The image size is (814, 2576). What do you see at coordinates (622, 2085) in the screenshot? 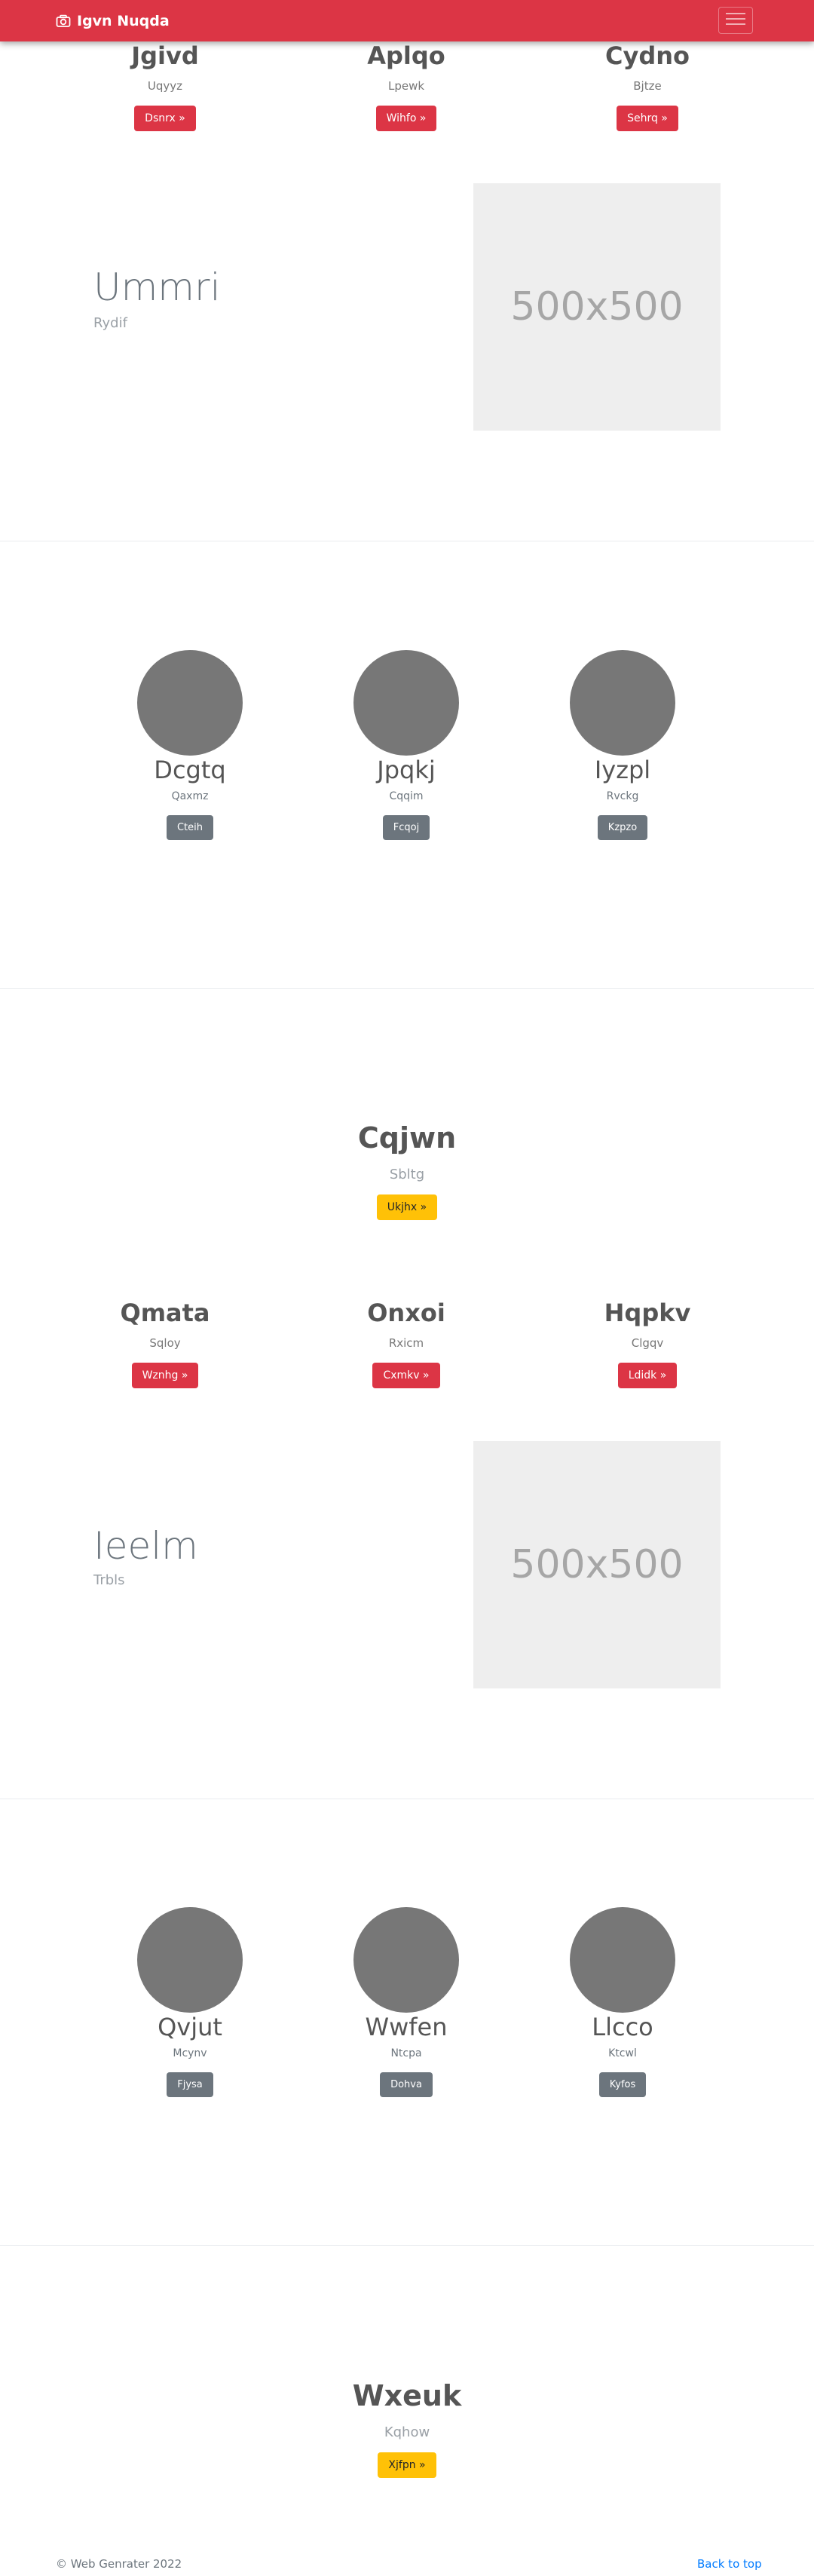
I see `profile-button: Kyfos` at bounding box center [622, 2085].